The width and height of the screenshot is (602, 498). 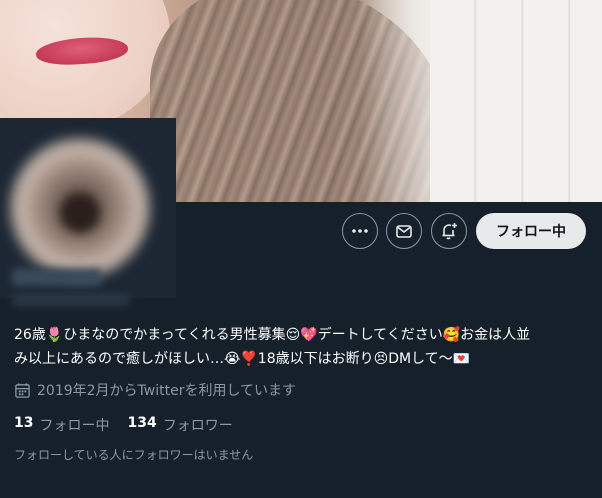 I want to click on username-redacted, so click(x=71, y=300).